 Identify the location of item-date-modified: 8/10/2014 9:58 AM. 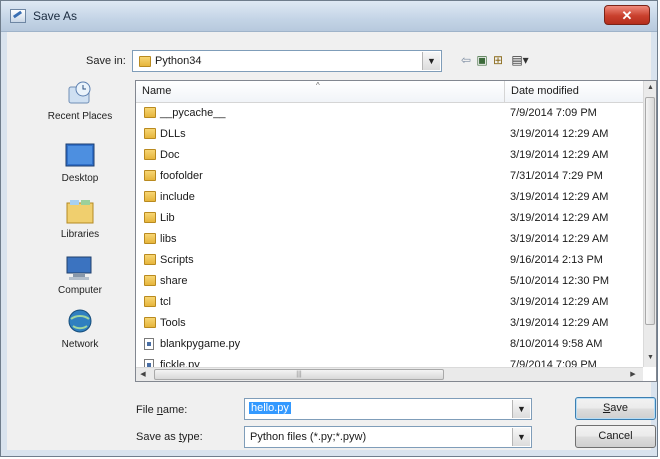
(556, 344).